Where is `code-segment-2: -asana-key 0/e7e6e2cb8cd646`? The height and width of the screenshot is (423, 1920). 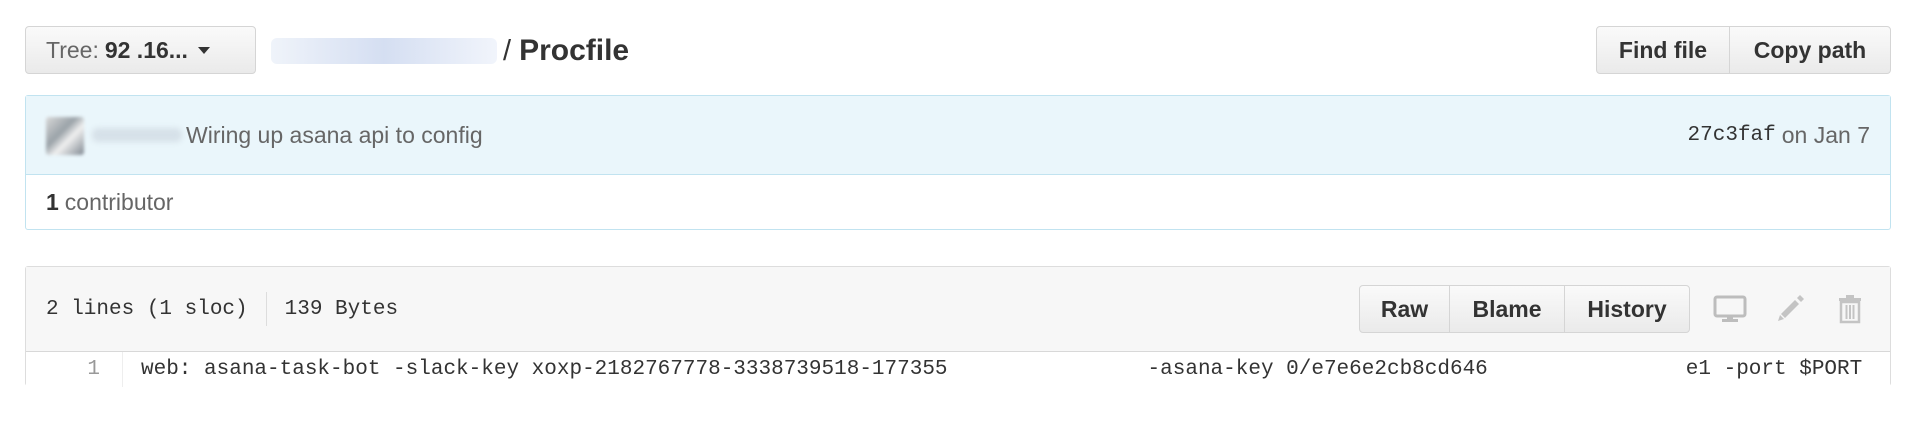 code-segment-2: -asana-key 0/e7e6e2cb8cd646 is located at coordinates (1317, 369).